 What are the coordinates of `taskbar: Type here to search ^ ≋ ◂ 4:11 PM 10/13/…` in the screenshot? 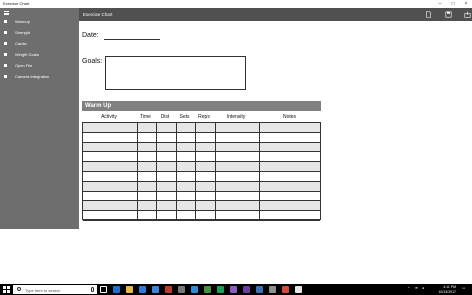 It's located at (236, 289).